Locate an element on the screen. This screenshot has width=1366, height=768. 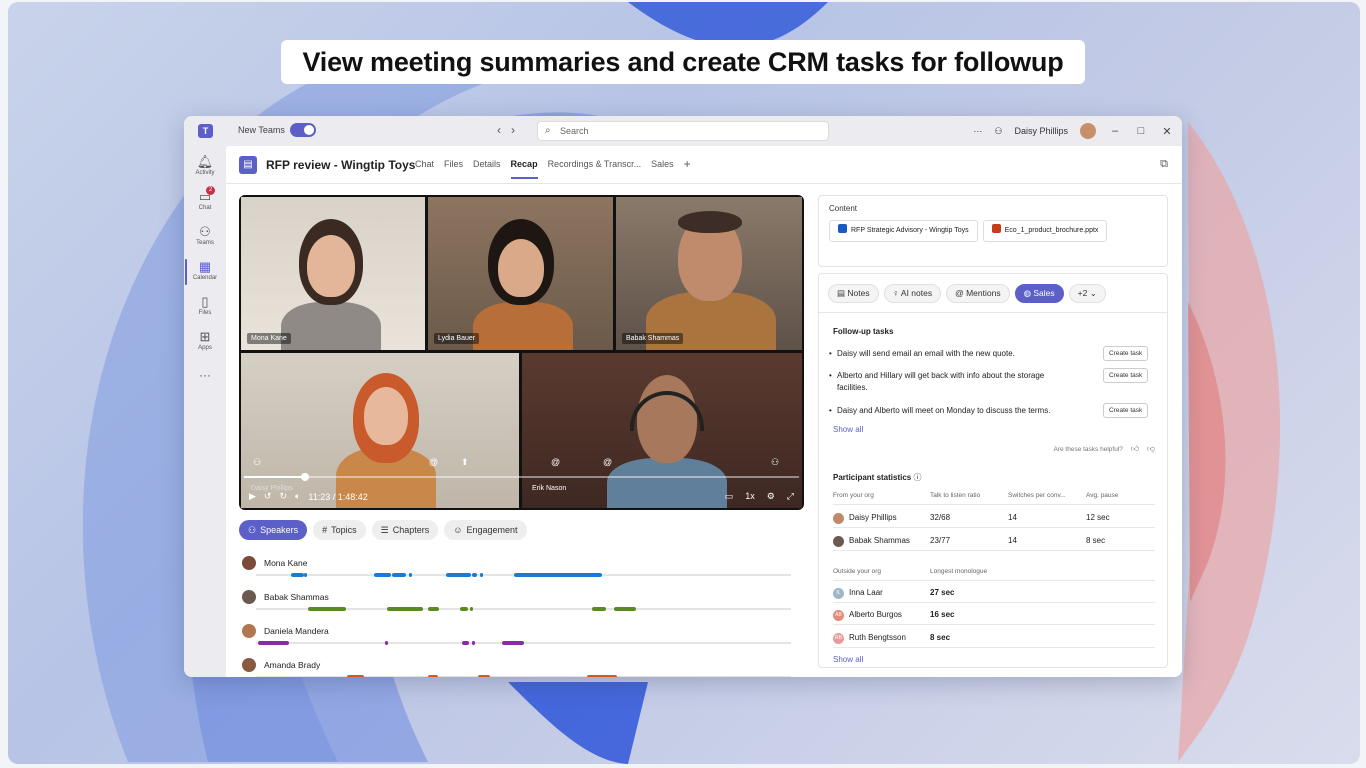
speaker-name: Mona Kane is located at coordinates (286, 563).